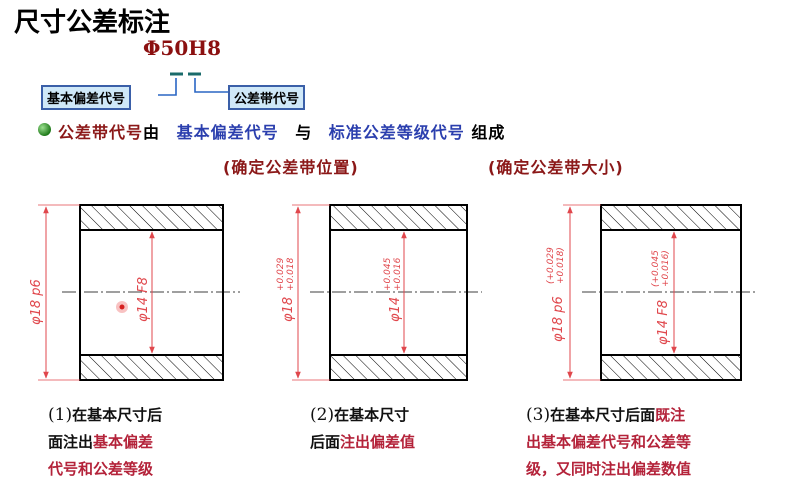 This screenshot has height=496, width=791. Describe the element at coordinates (71, 442) in the screenshot. I see `caption-1-line2a: 面注出` at that location.